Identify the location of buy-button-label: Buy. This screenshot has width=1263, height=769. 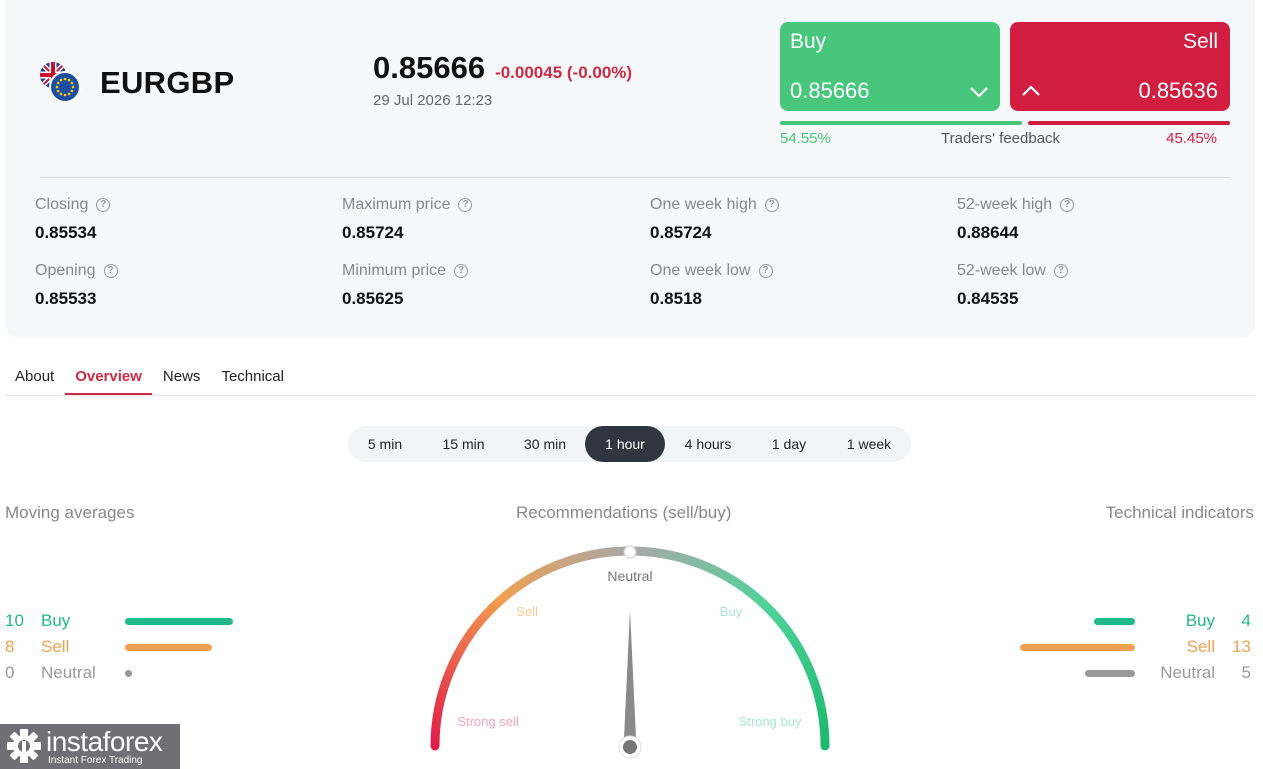
(808, 41).